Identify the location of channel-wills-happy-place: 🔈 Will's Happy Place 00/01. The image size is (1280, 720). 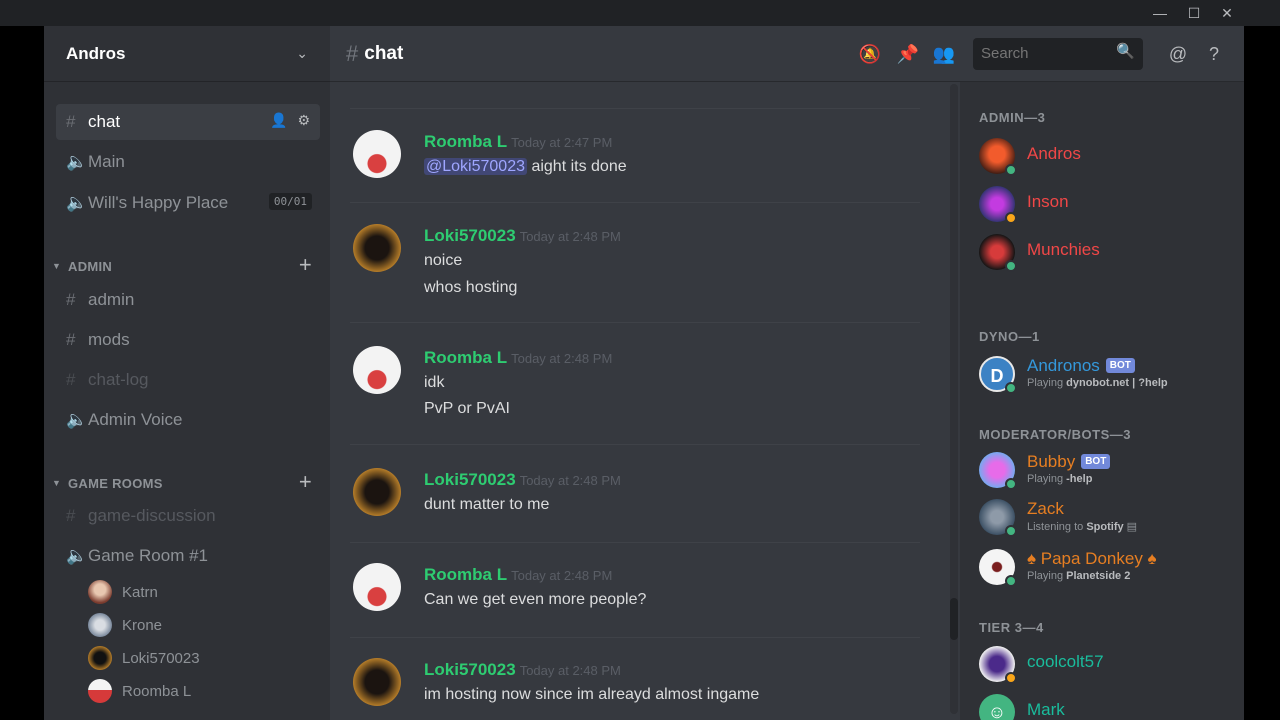
(188, 203).